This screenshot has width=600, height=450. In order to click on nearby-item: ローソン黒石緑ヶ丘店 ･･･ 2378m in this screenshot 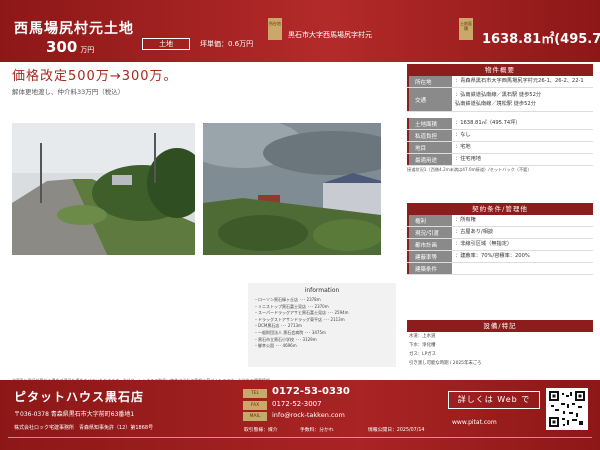, I will do `click(322, 300)`.